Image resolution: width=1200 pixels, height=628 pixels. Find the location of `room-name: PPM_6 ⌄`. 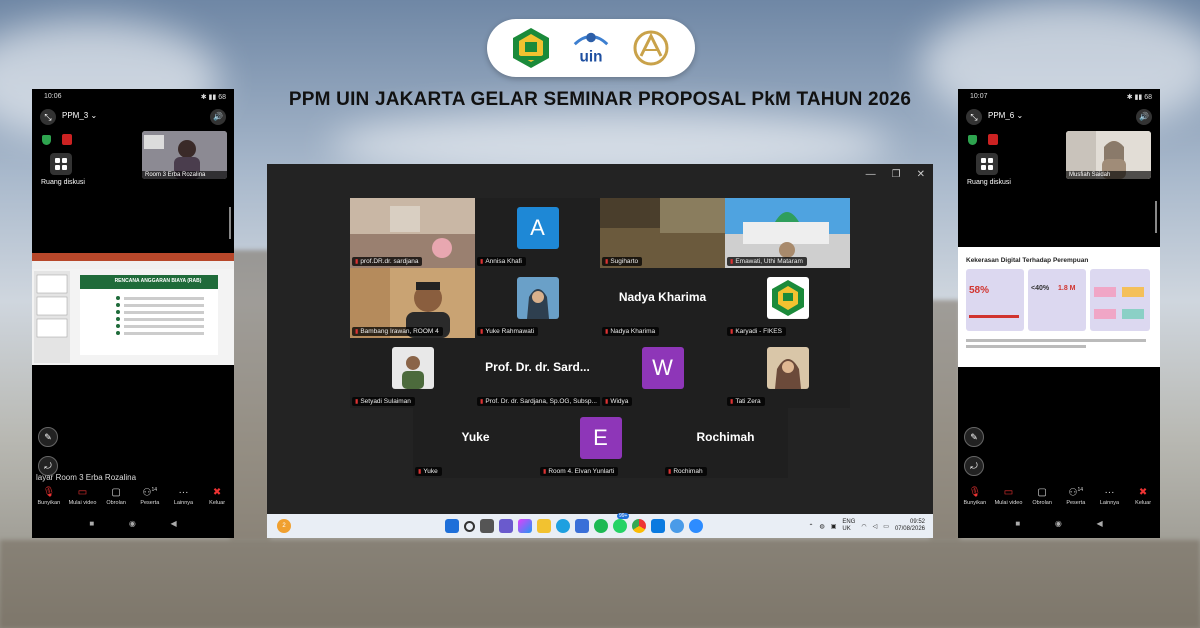

room-name: PPM_6 ⌄ is located at coordinates (1005, 115).